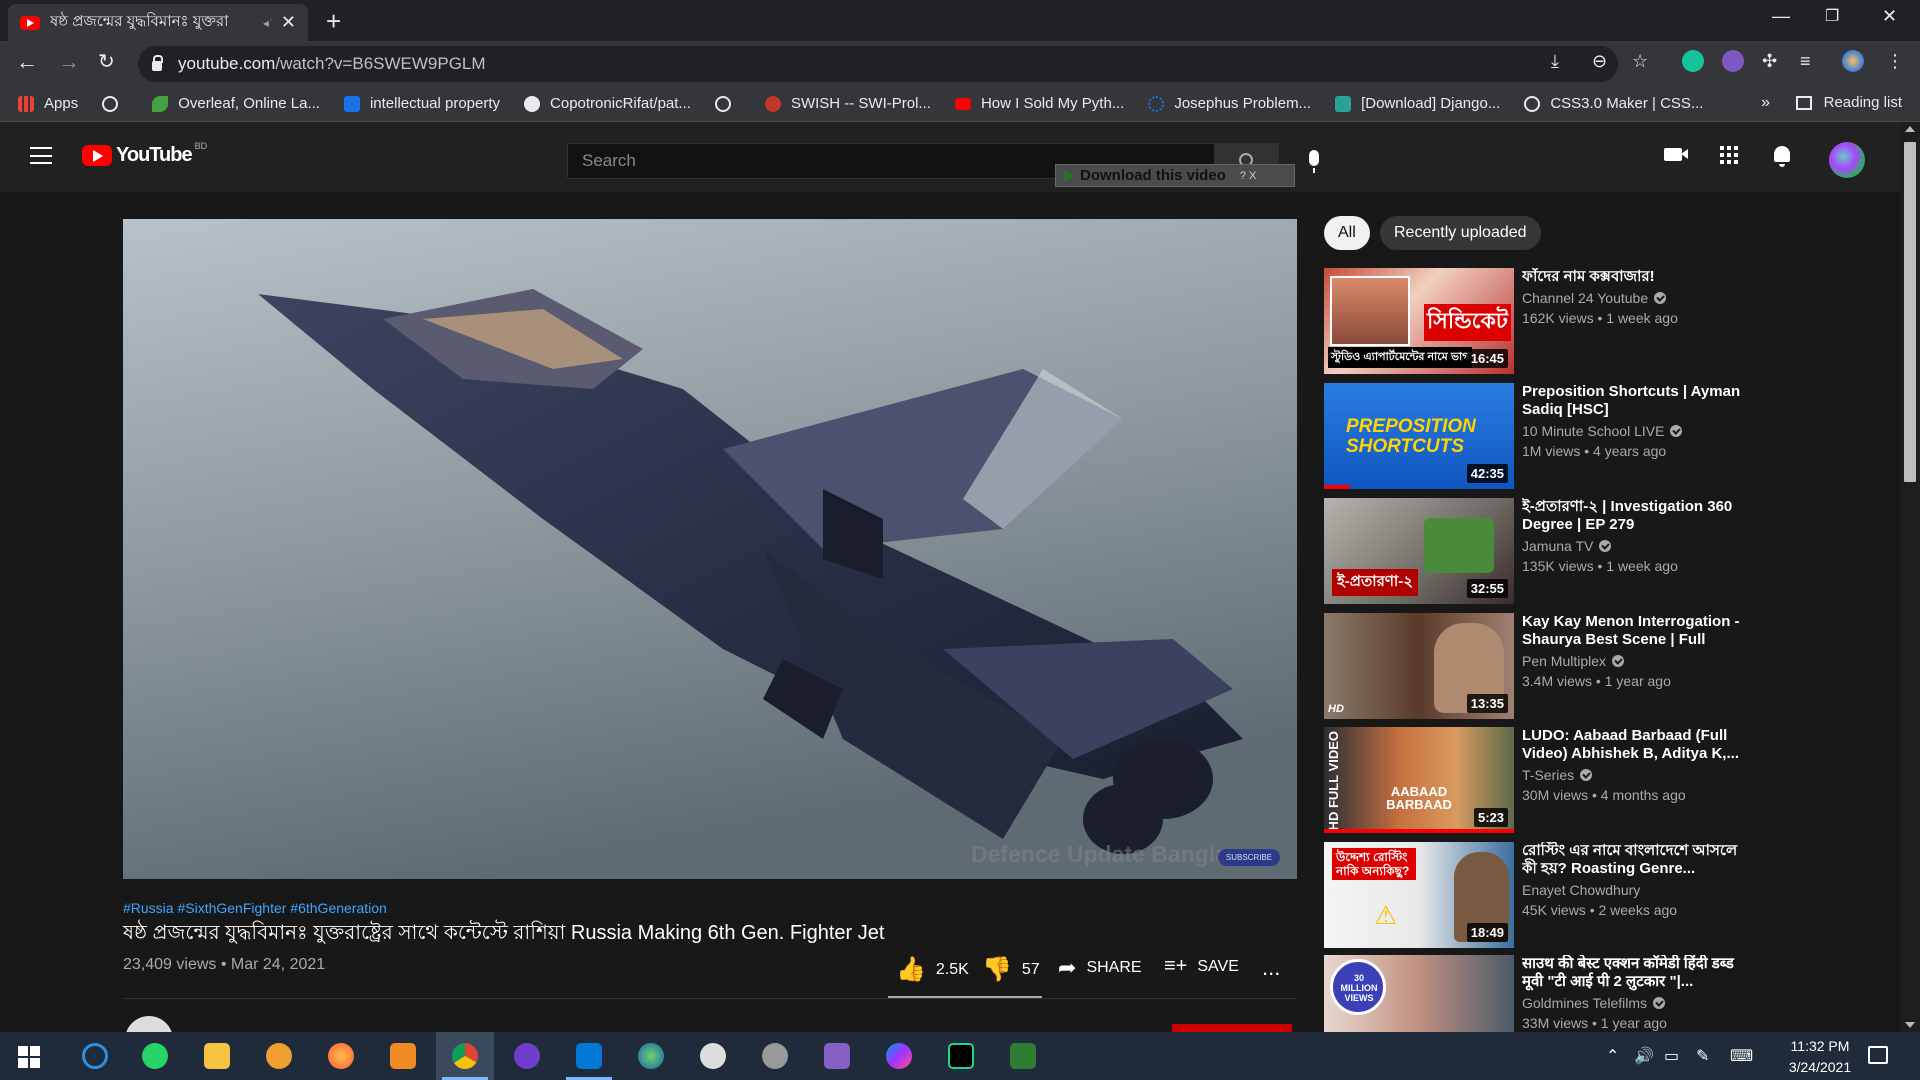 The width and height of the screenshot is (1920, 1080). Describe the element at coordinates (48, 103) in the screenshot. I see `bookmark-apps: Apps` at that location.